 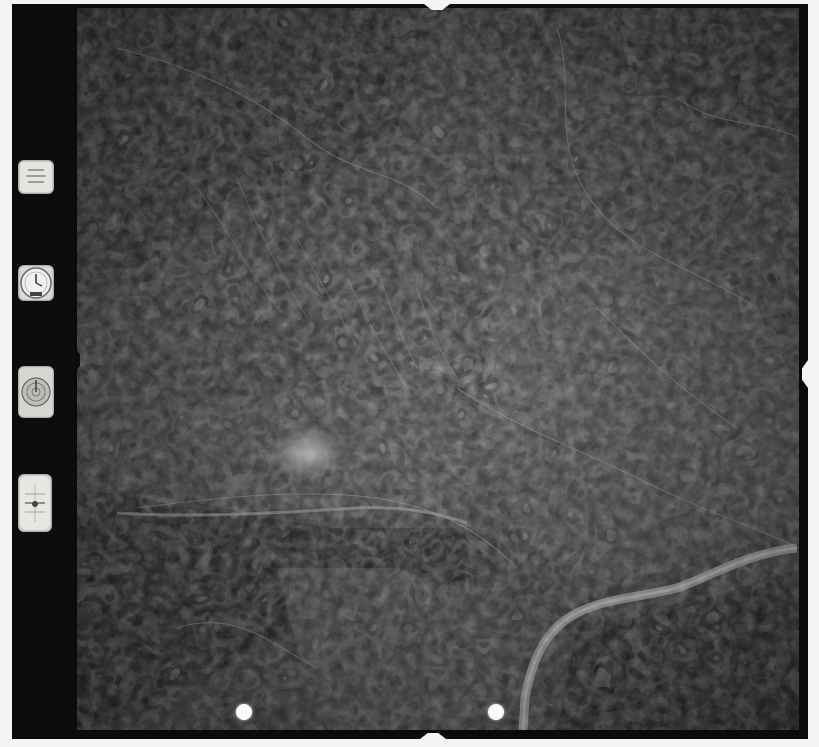 I want to click on level-bubble-icon, so click(x=35, y=503).